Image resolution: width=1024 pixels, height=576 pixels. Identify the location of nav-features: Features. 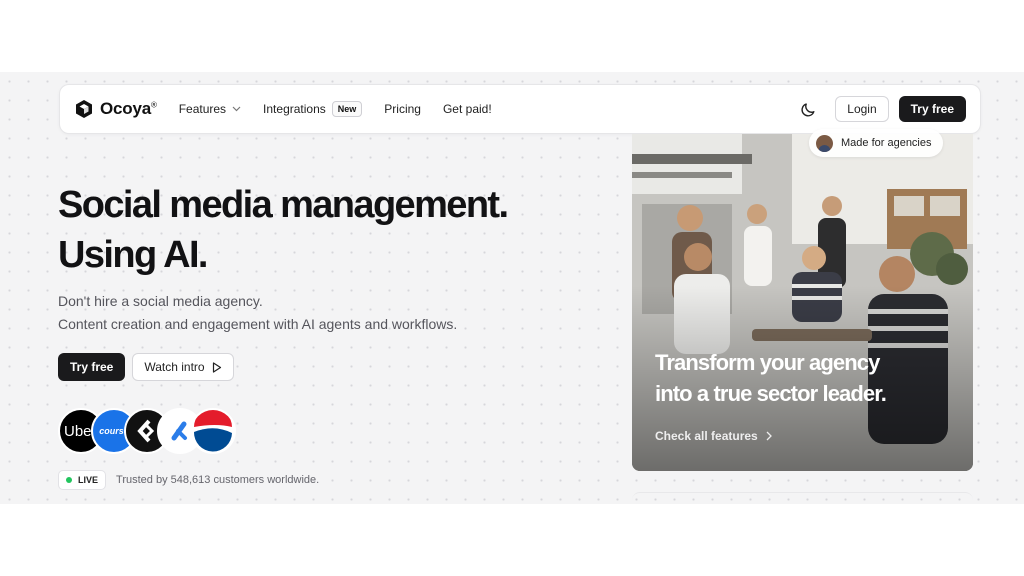
(210, 109).